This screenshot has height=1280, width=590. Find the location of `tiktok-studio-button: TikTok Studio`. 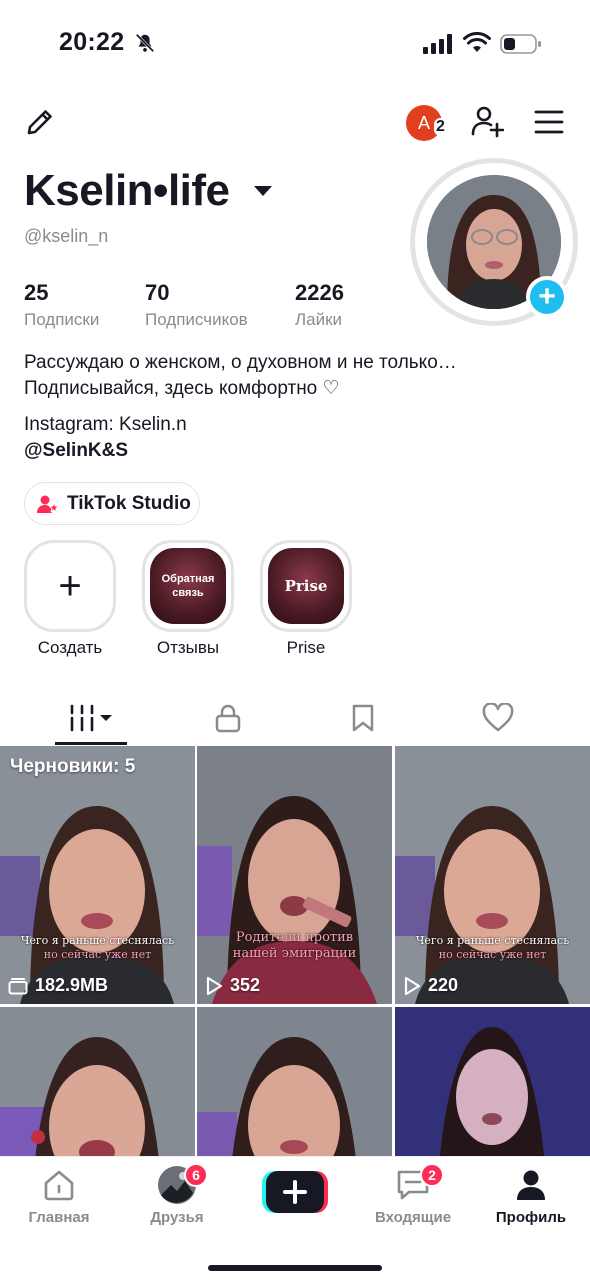

tiktok-studio-button: TikTok Studio is located at coordinates (112, 503).